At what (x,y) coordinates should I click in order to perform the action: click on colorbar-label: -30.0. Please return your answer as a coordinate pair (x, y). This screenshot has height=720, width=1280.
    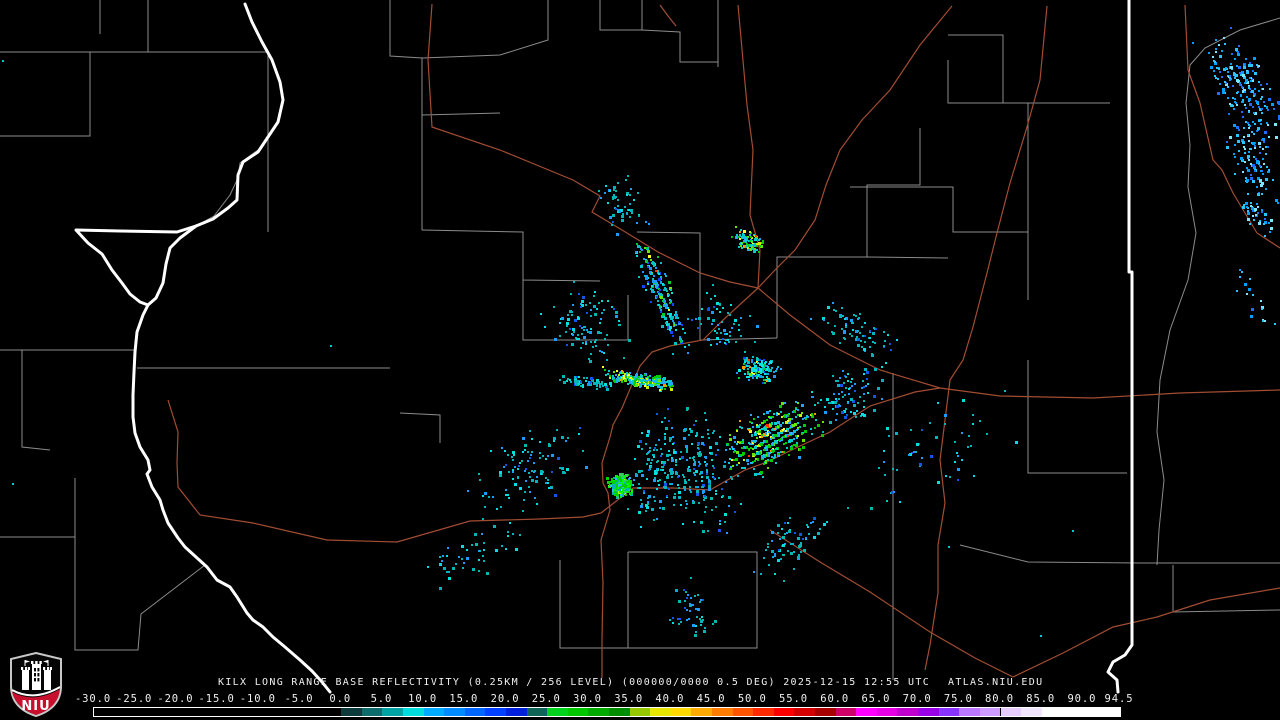
    Looking at the image, I should click on (93, 699).